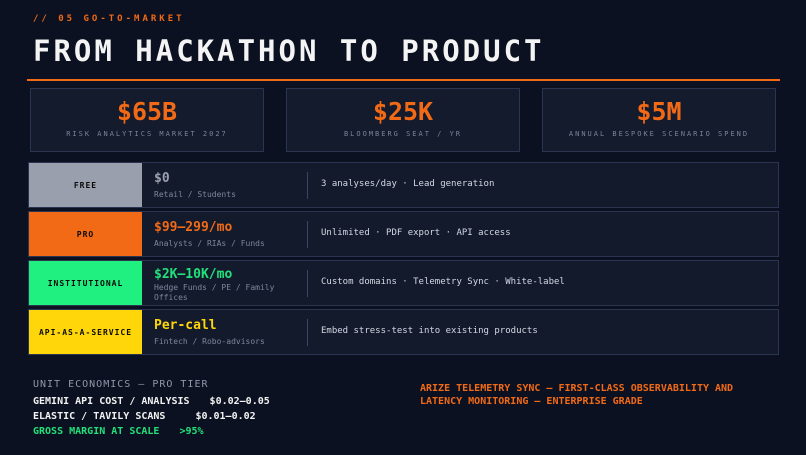 This screenshot has width=806, height=455. I want to click on unit-economics-row: GEMINI API COST / ANALYSIS $0.02–0.05, so click(151, 401).